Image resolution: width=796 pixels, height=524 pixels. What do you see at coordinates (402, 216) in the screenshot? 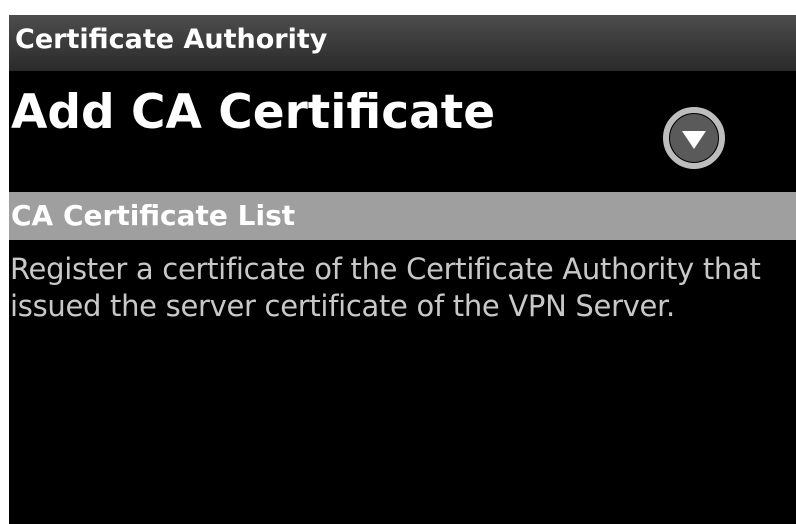
I see `ca-certificate-list-header: CA Certificate List` at bounding box center [402, 216].